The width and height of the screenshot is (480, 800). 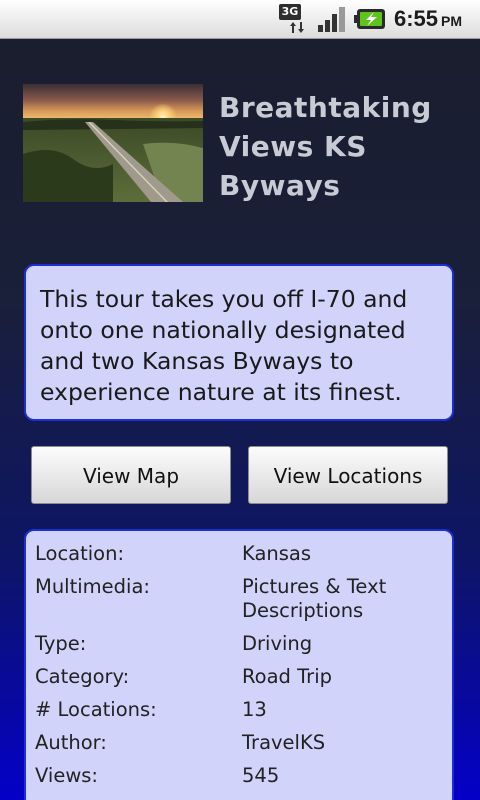 What do you see at coordinates (297, 27) in the screenshot?
I see `data-arrows-icon` at bounding box center [297, 27].